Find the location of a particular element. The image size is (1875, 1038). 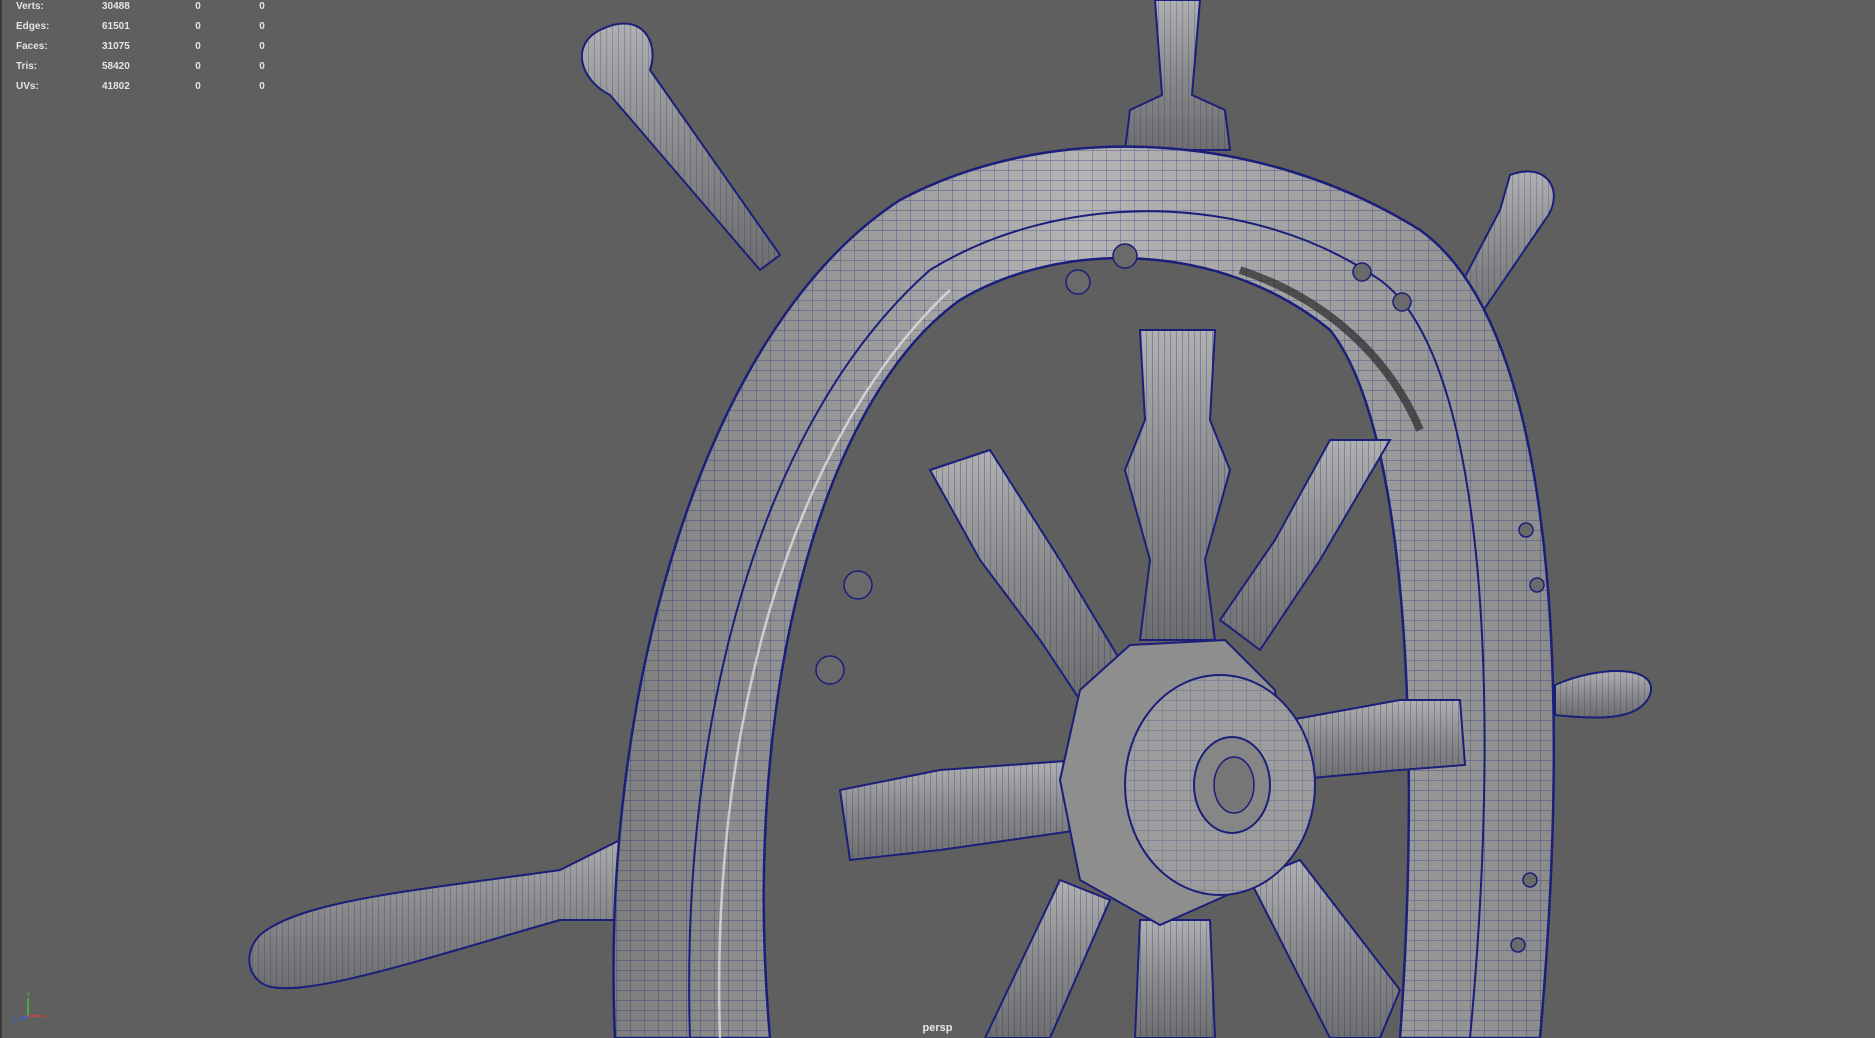

hud-total: 41802 is located at coordinates (116, 86).